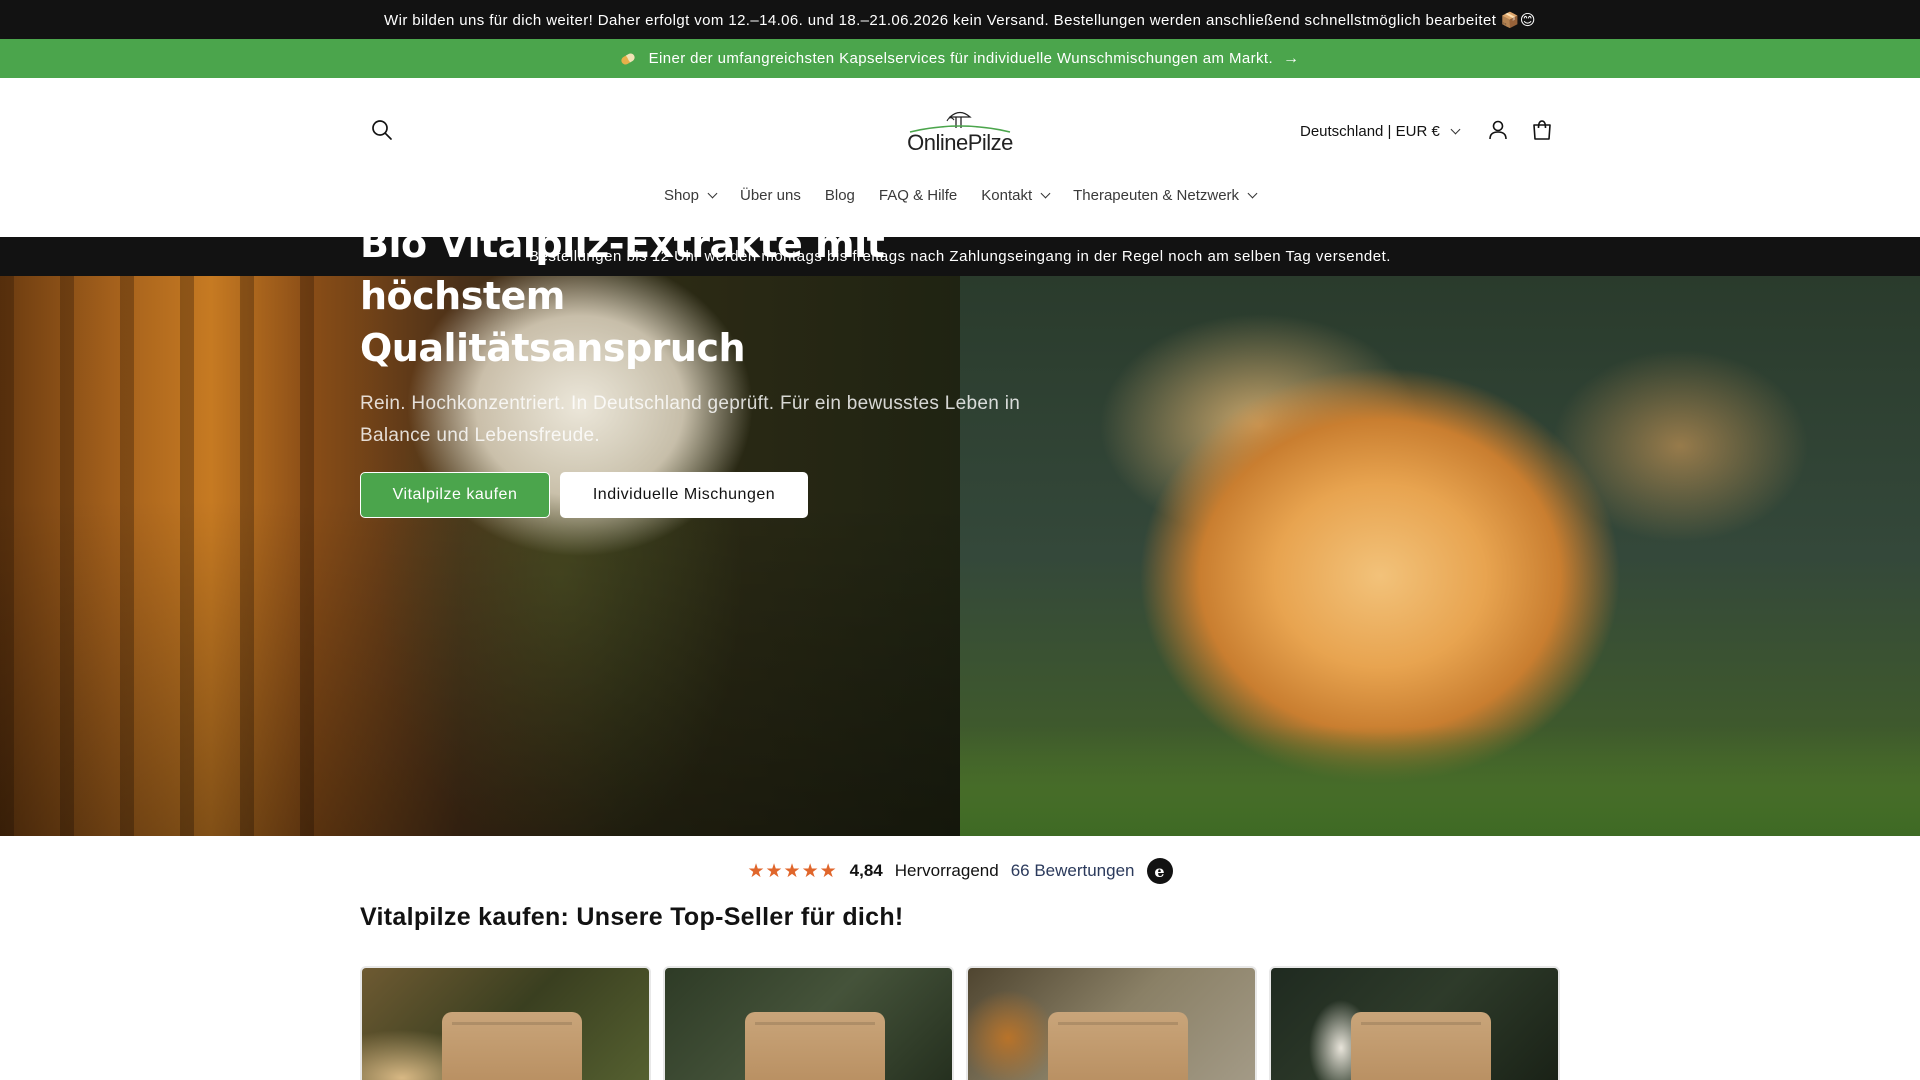 The height and width of the screenshot is (1080, 1920). I want to click on cart-button, so click(1542, 130).